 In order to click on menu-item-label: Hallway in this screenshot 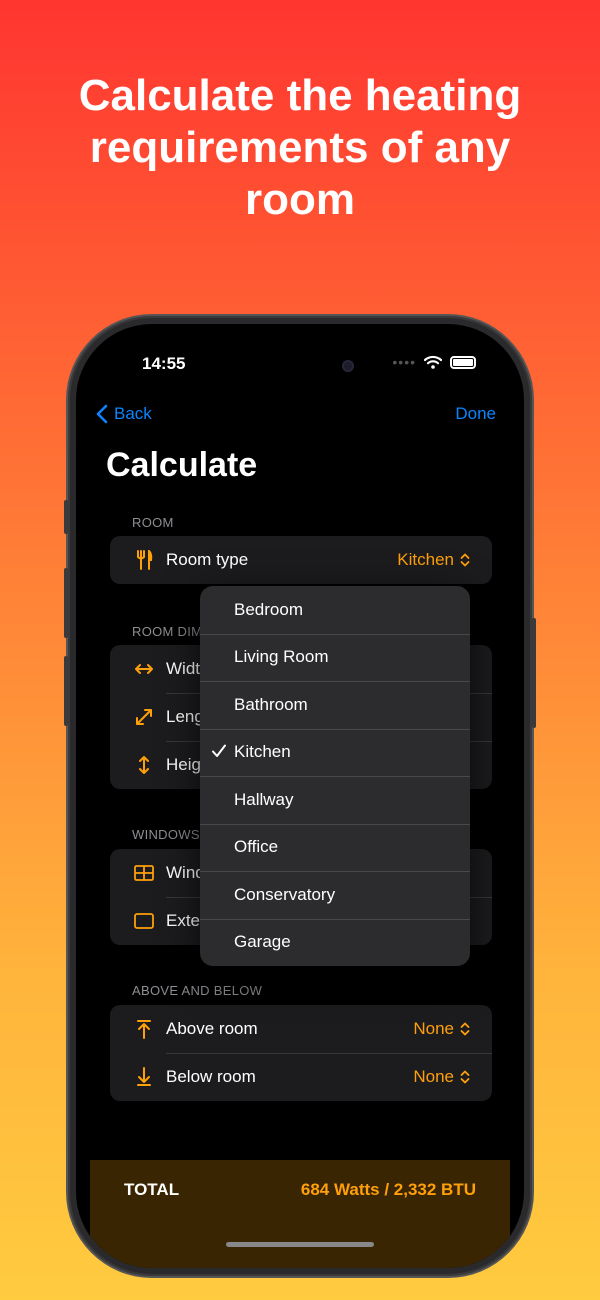, I will do `click(264, 799)`.